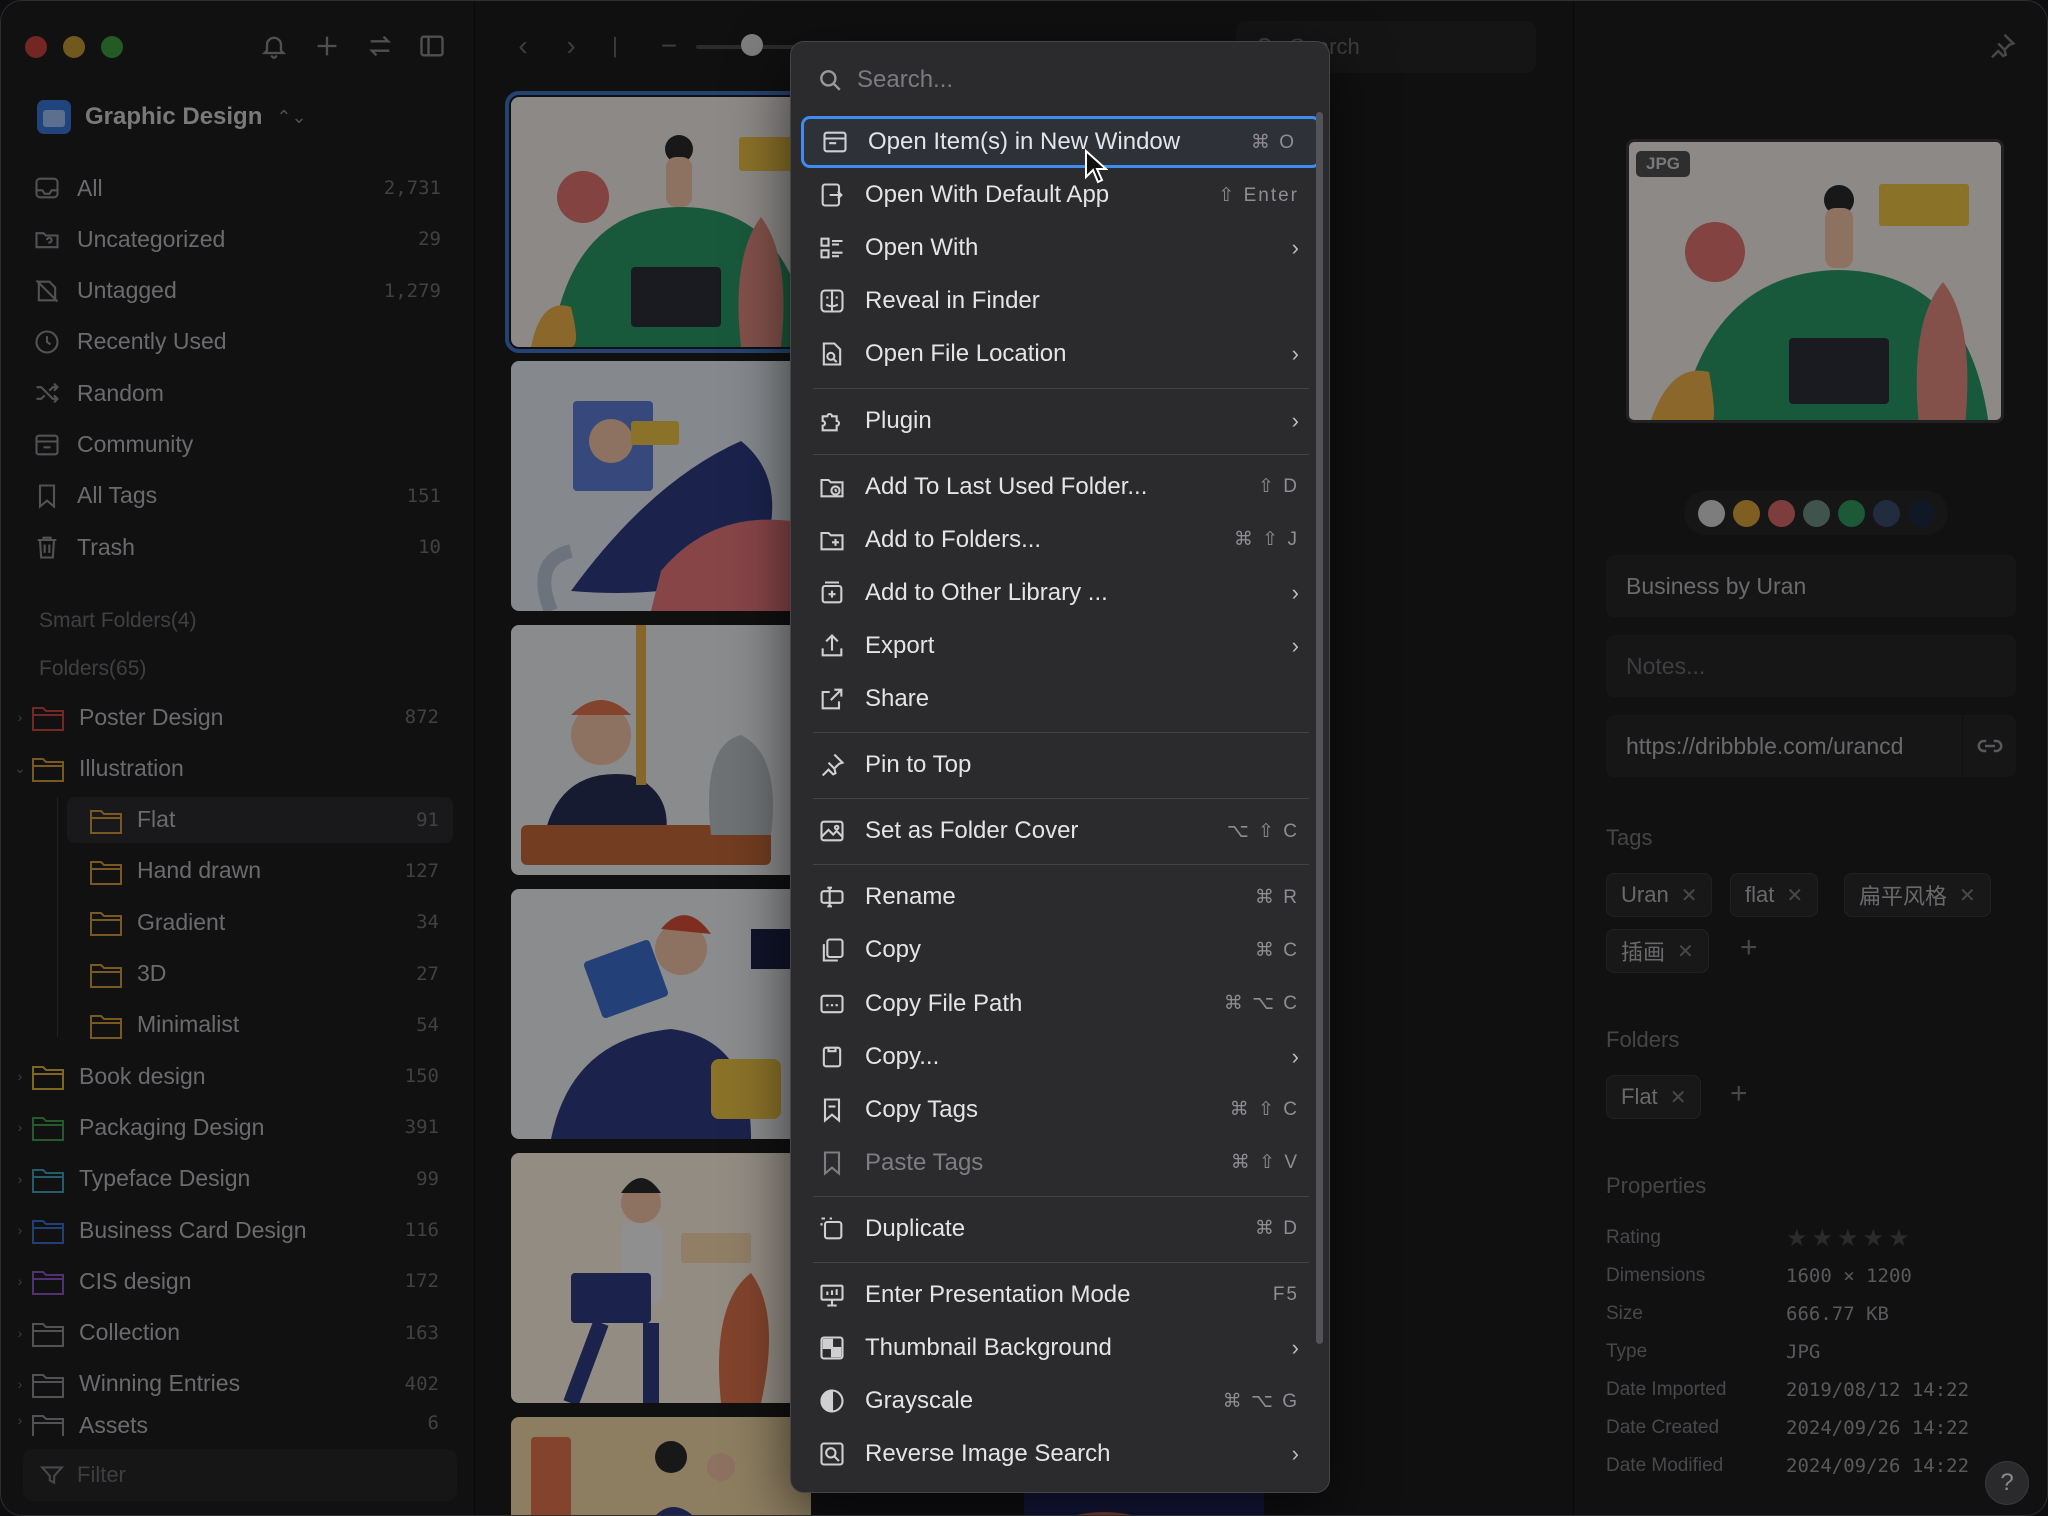  What do you see at coordinates (36, 47) in the screenshot?
I see `close-window-button` at bounding box center [36, 47].